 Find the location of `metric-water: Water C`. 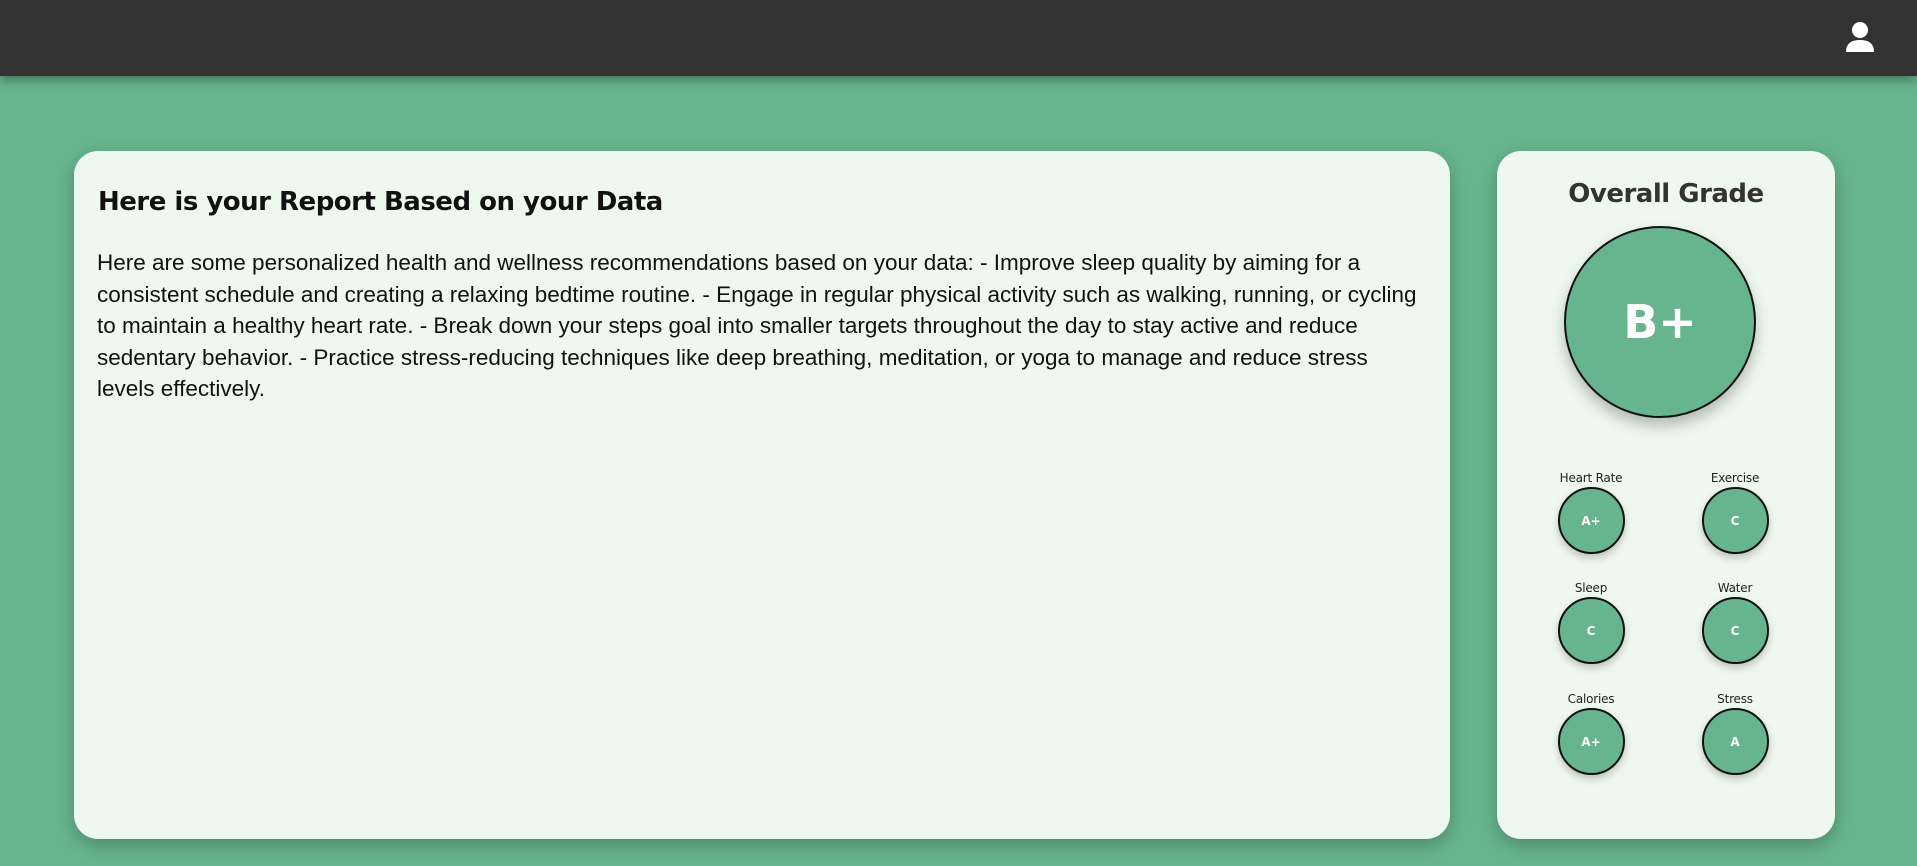

metric-water: Water C is located at coordinates (1735, 622).